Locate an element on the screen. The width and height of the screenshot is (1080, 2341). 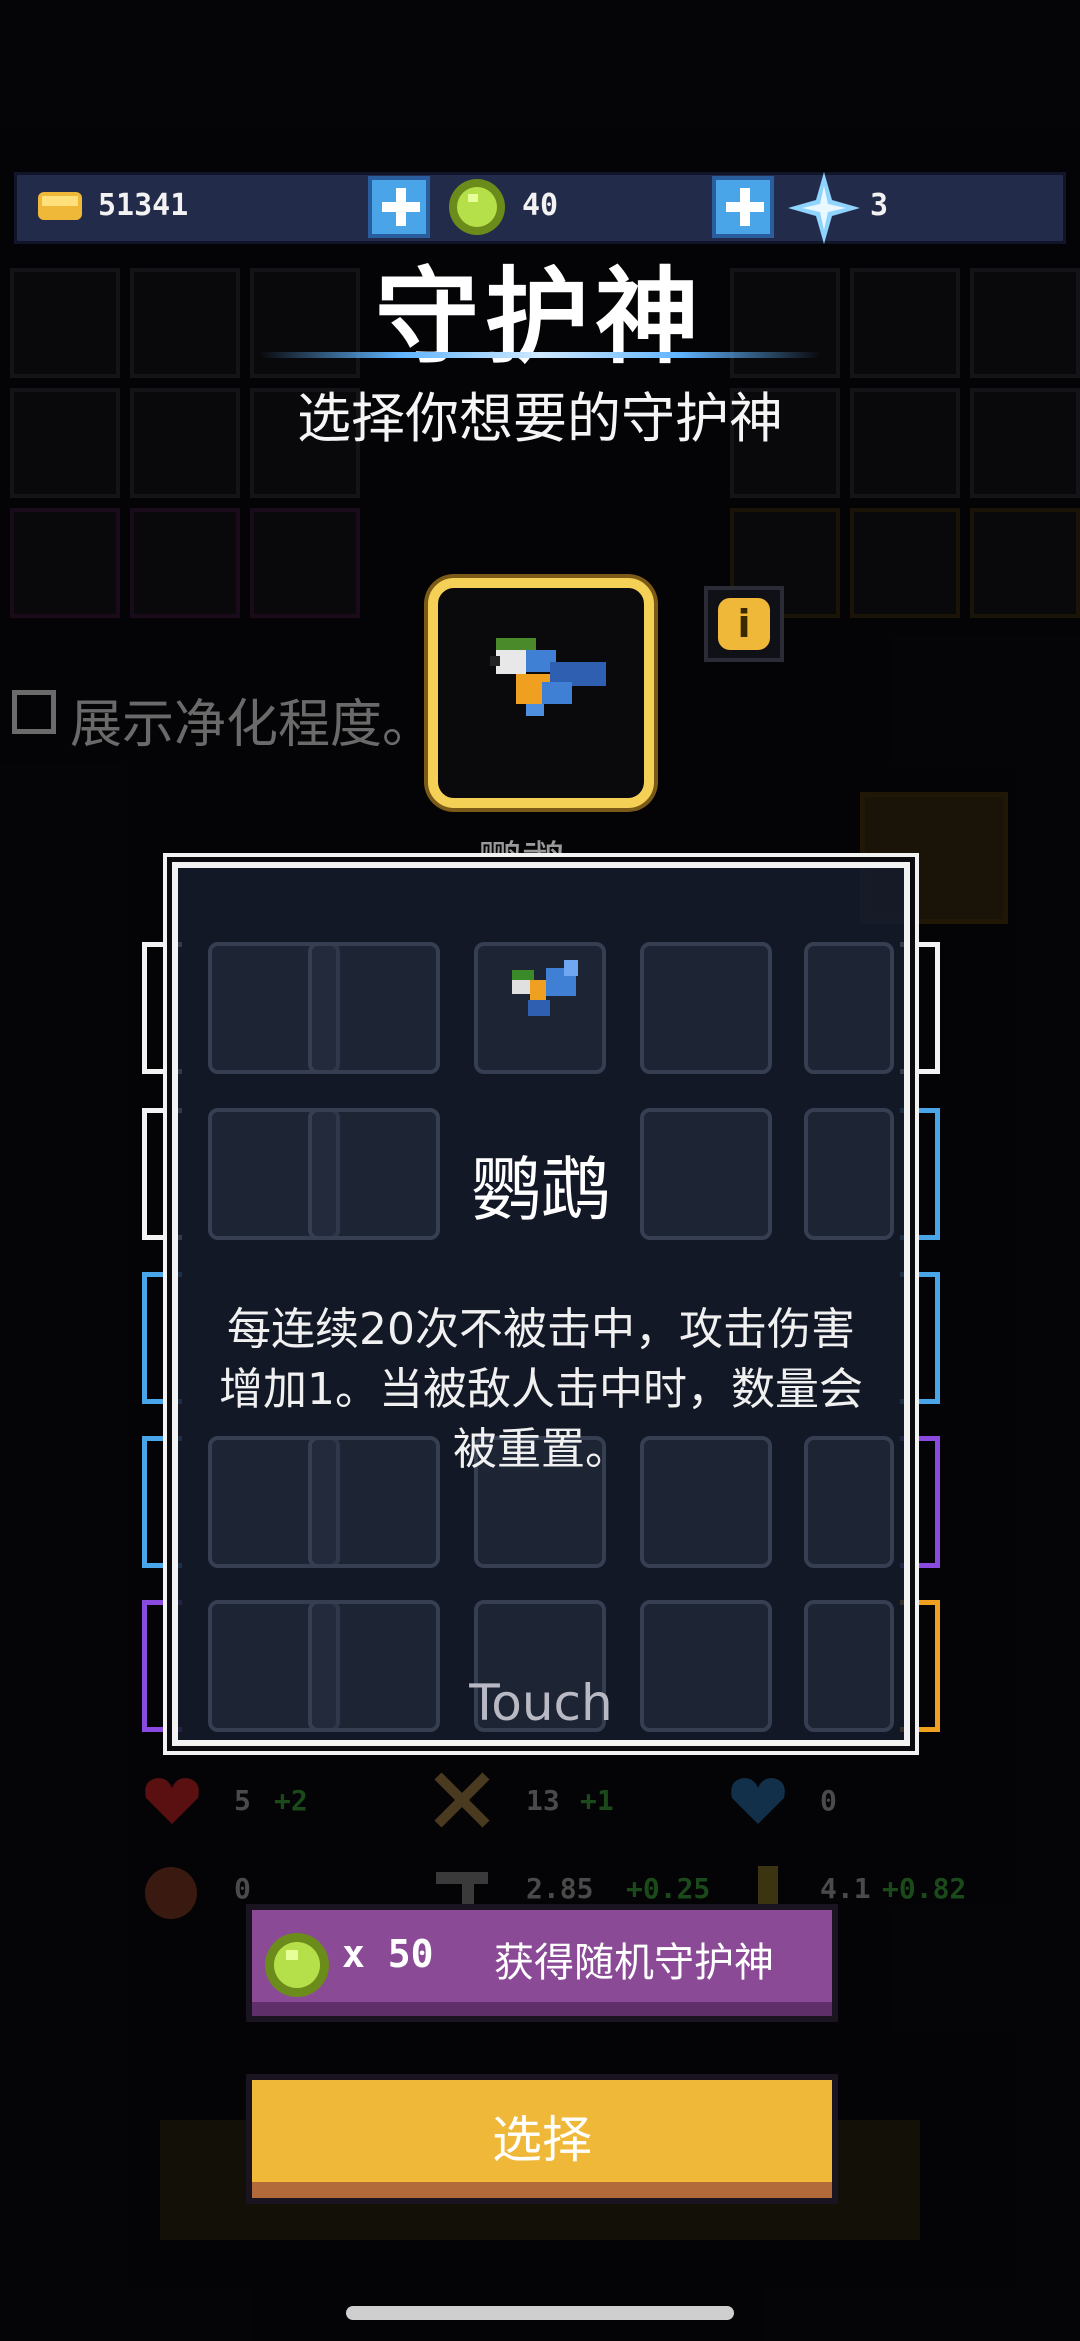
show-purify-checkbox is located at coordinates (34, 712).